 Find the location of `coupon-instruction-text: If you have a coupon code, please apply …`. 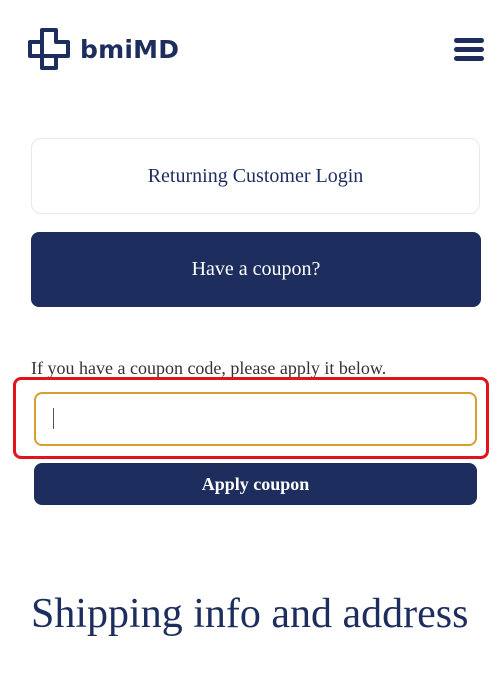

coupon-instruction-text: If you have a coupon code, please apply … is located at coordinates (209, 368).